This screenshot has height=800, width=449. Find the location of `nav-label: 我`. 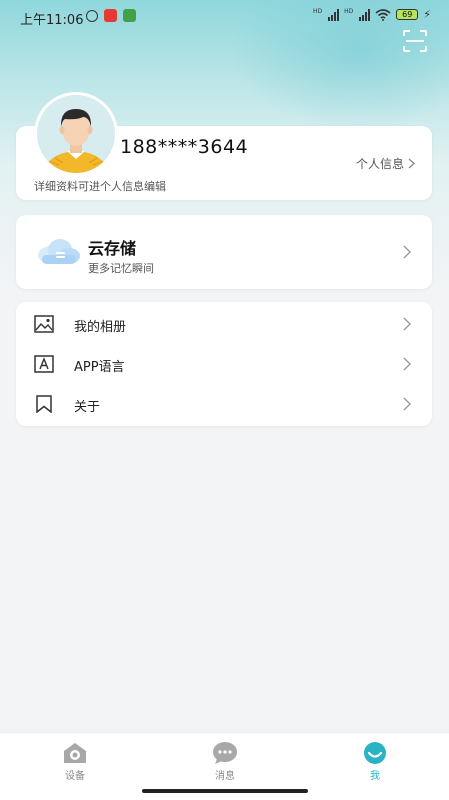

nav-label: 我 is located at coordinates (375, 776).